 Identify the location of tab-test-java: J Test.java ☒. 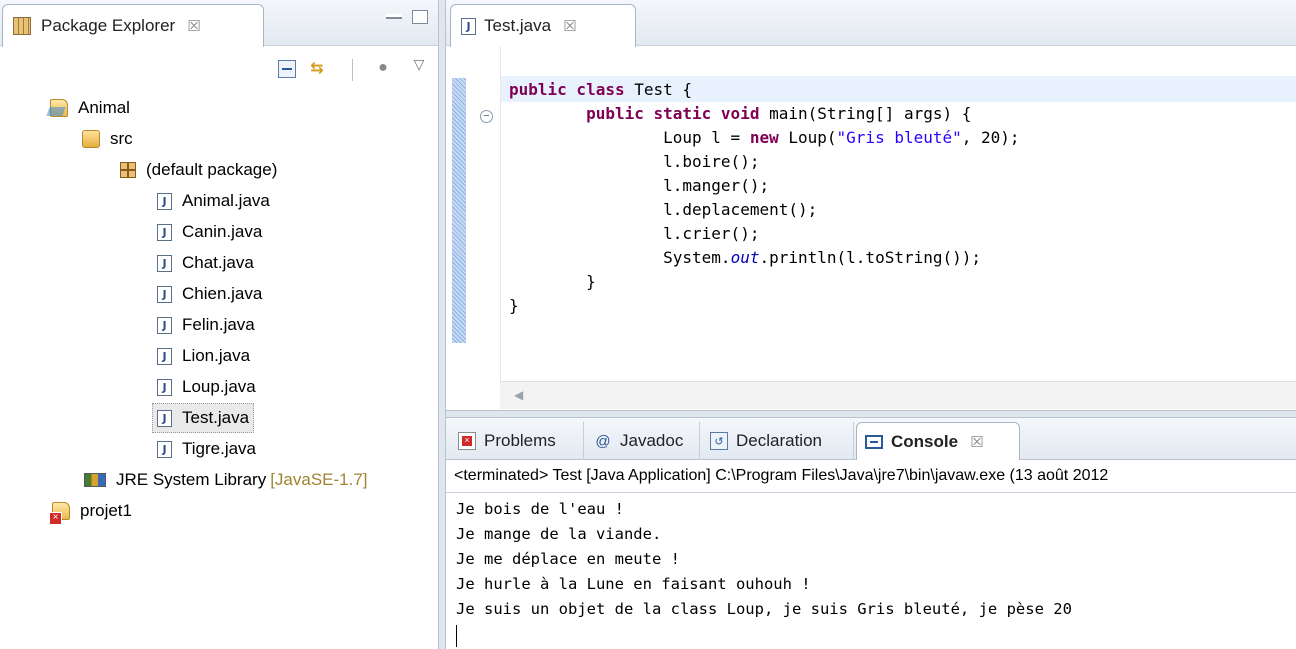
(543, 25).